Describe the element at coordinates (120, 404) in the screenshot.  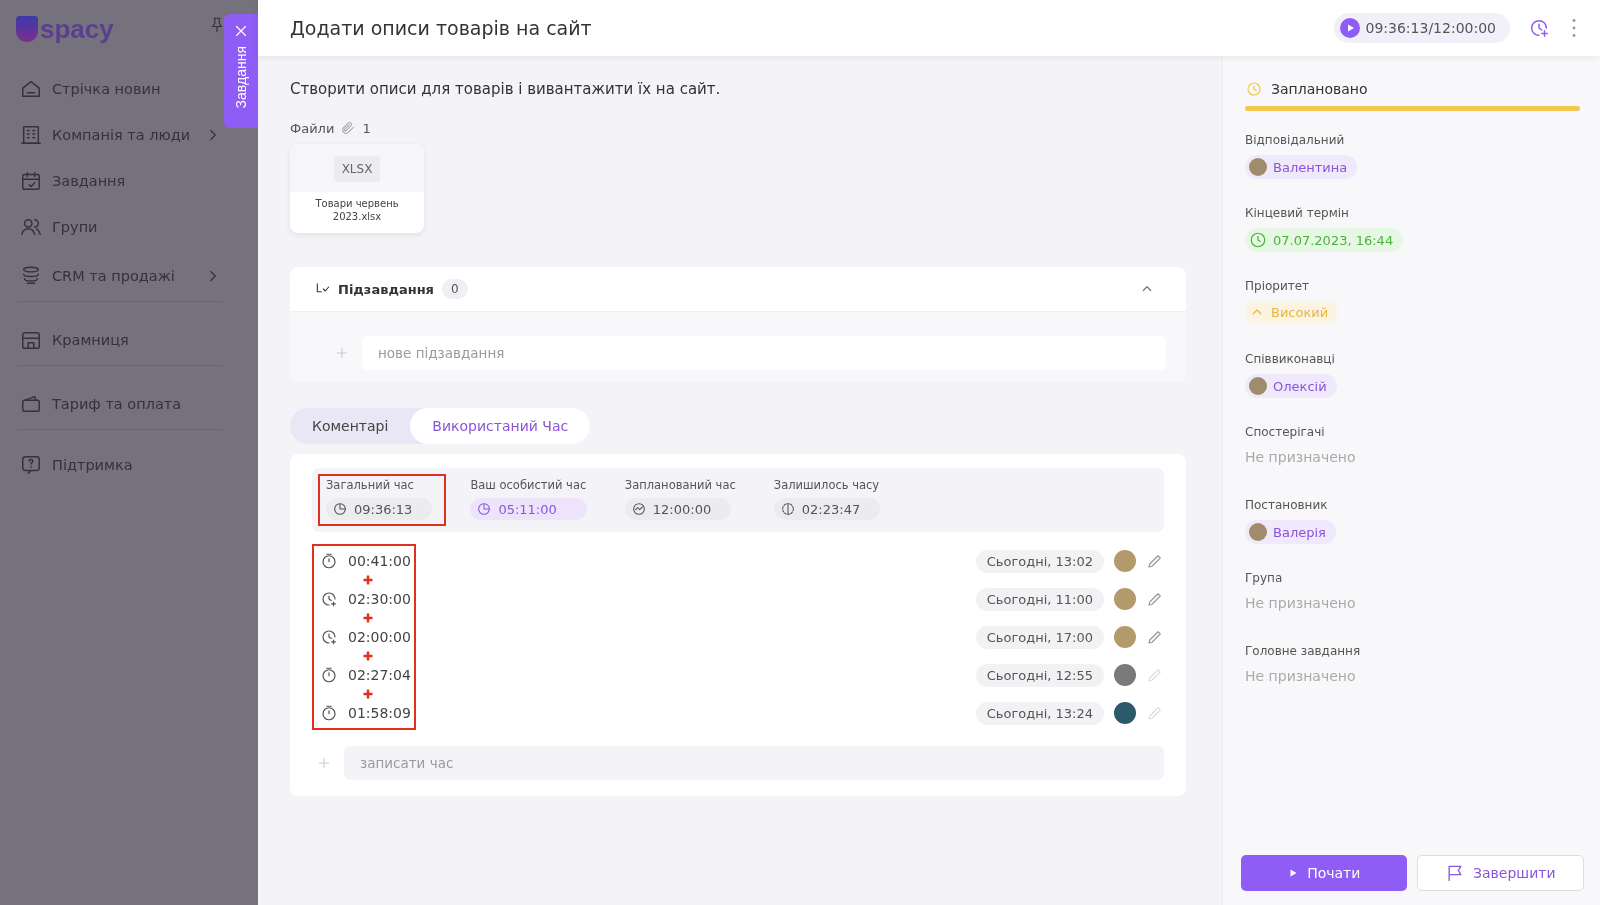
I see `nav-item: Тариф та оплата` at that location.